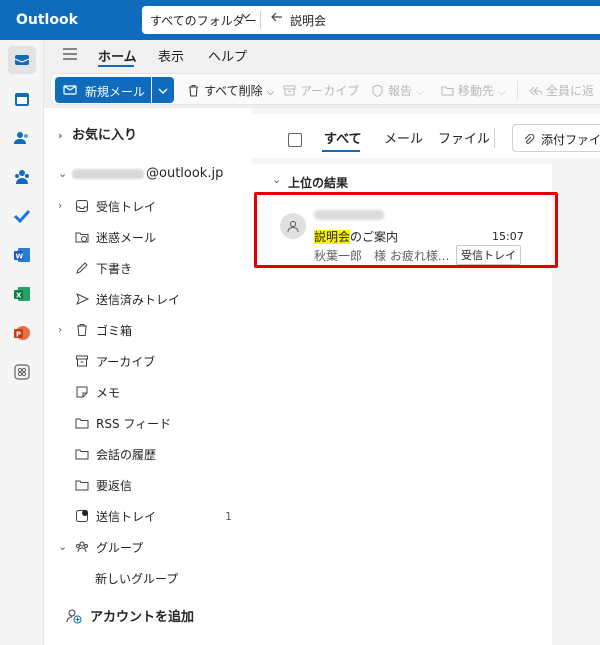 The height and width of the screenshot is (645, 600). I want to click on folder-label: 迷惑メール, so click(126, 237).